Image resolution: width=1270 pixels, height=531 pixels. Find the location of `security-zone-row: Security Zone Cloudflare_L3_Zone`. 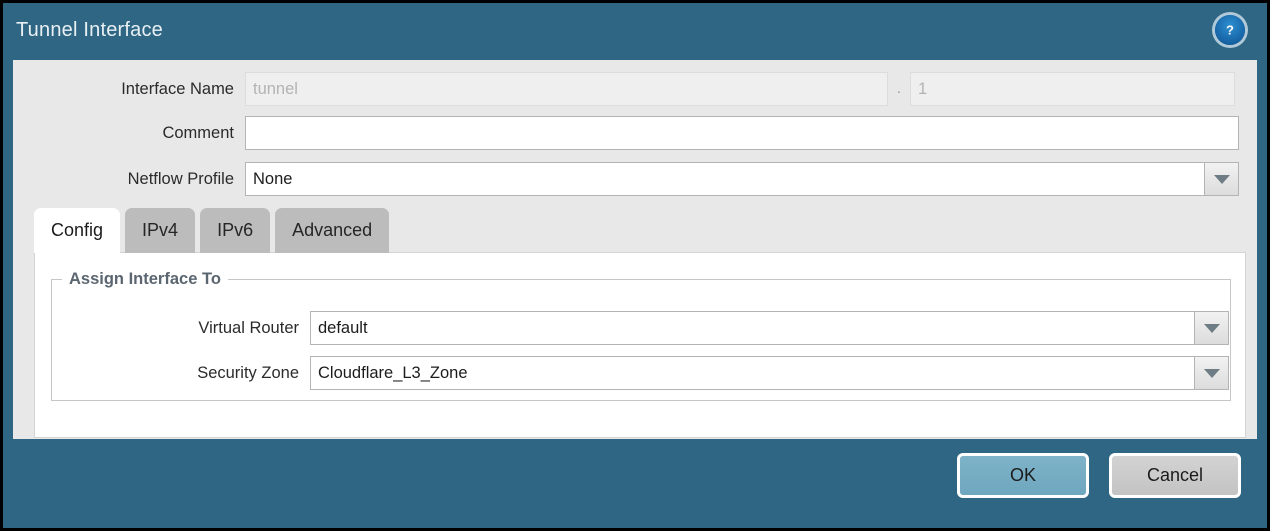

security-zone-row: Security Zone Cloudflare_L3_Zone is located at coordinates (641, 373).